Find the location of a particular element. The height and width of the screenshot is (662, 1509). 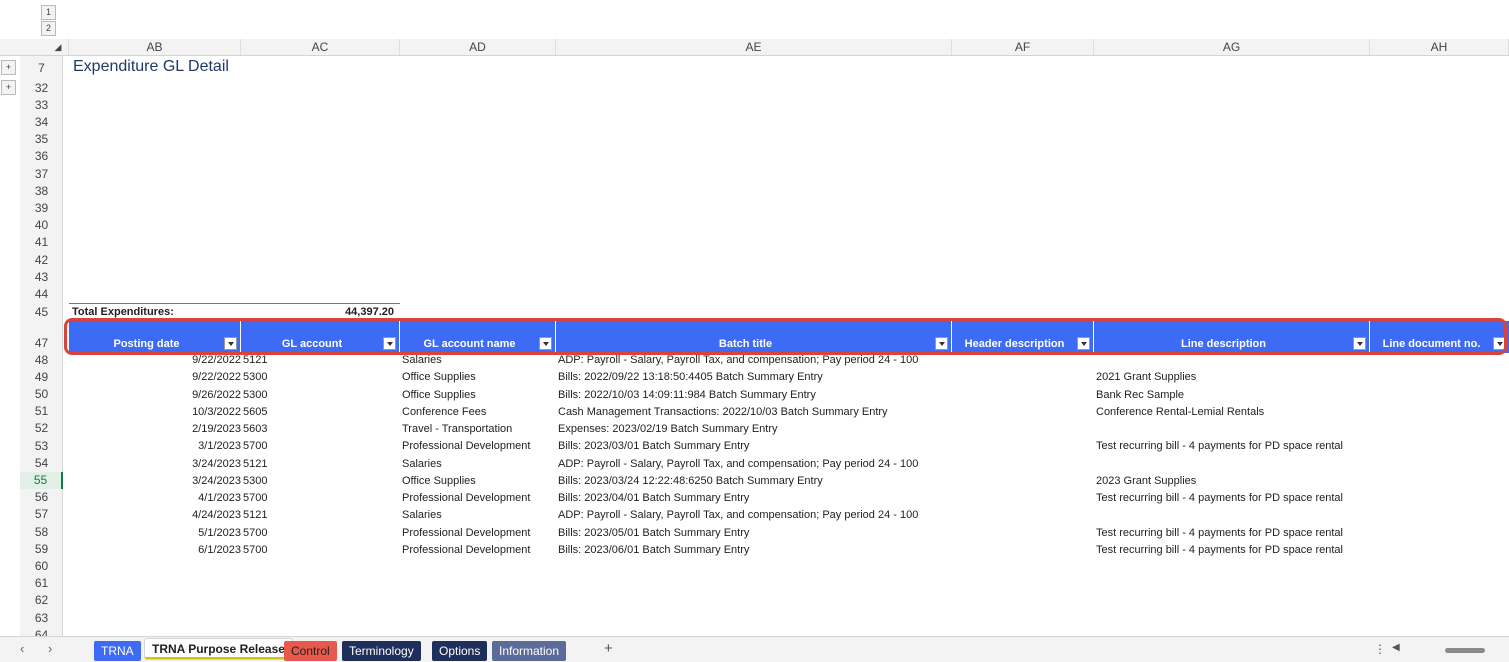

more-options-icon: ⋮ is located at coordinates (1380, 649).